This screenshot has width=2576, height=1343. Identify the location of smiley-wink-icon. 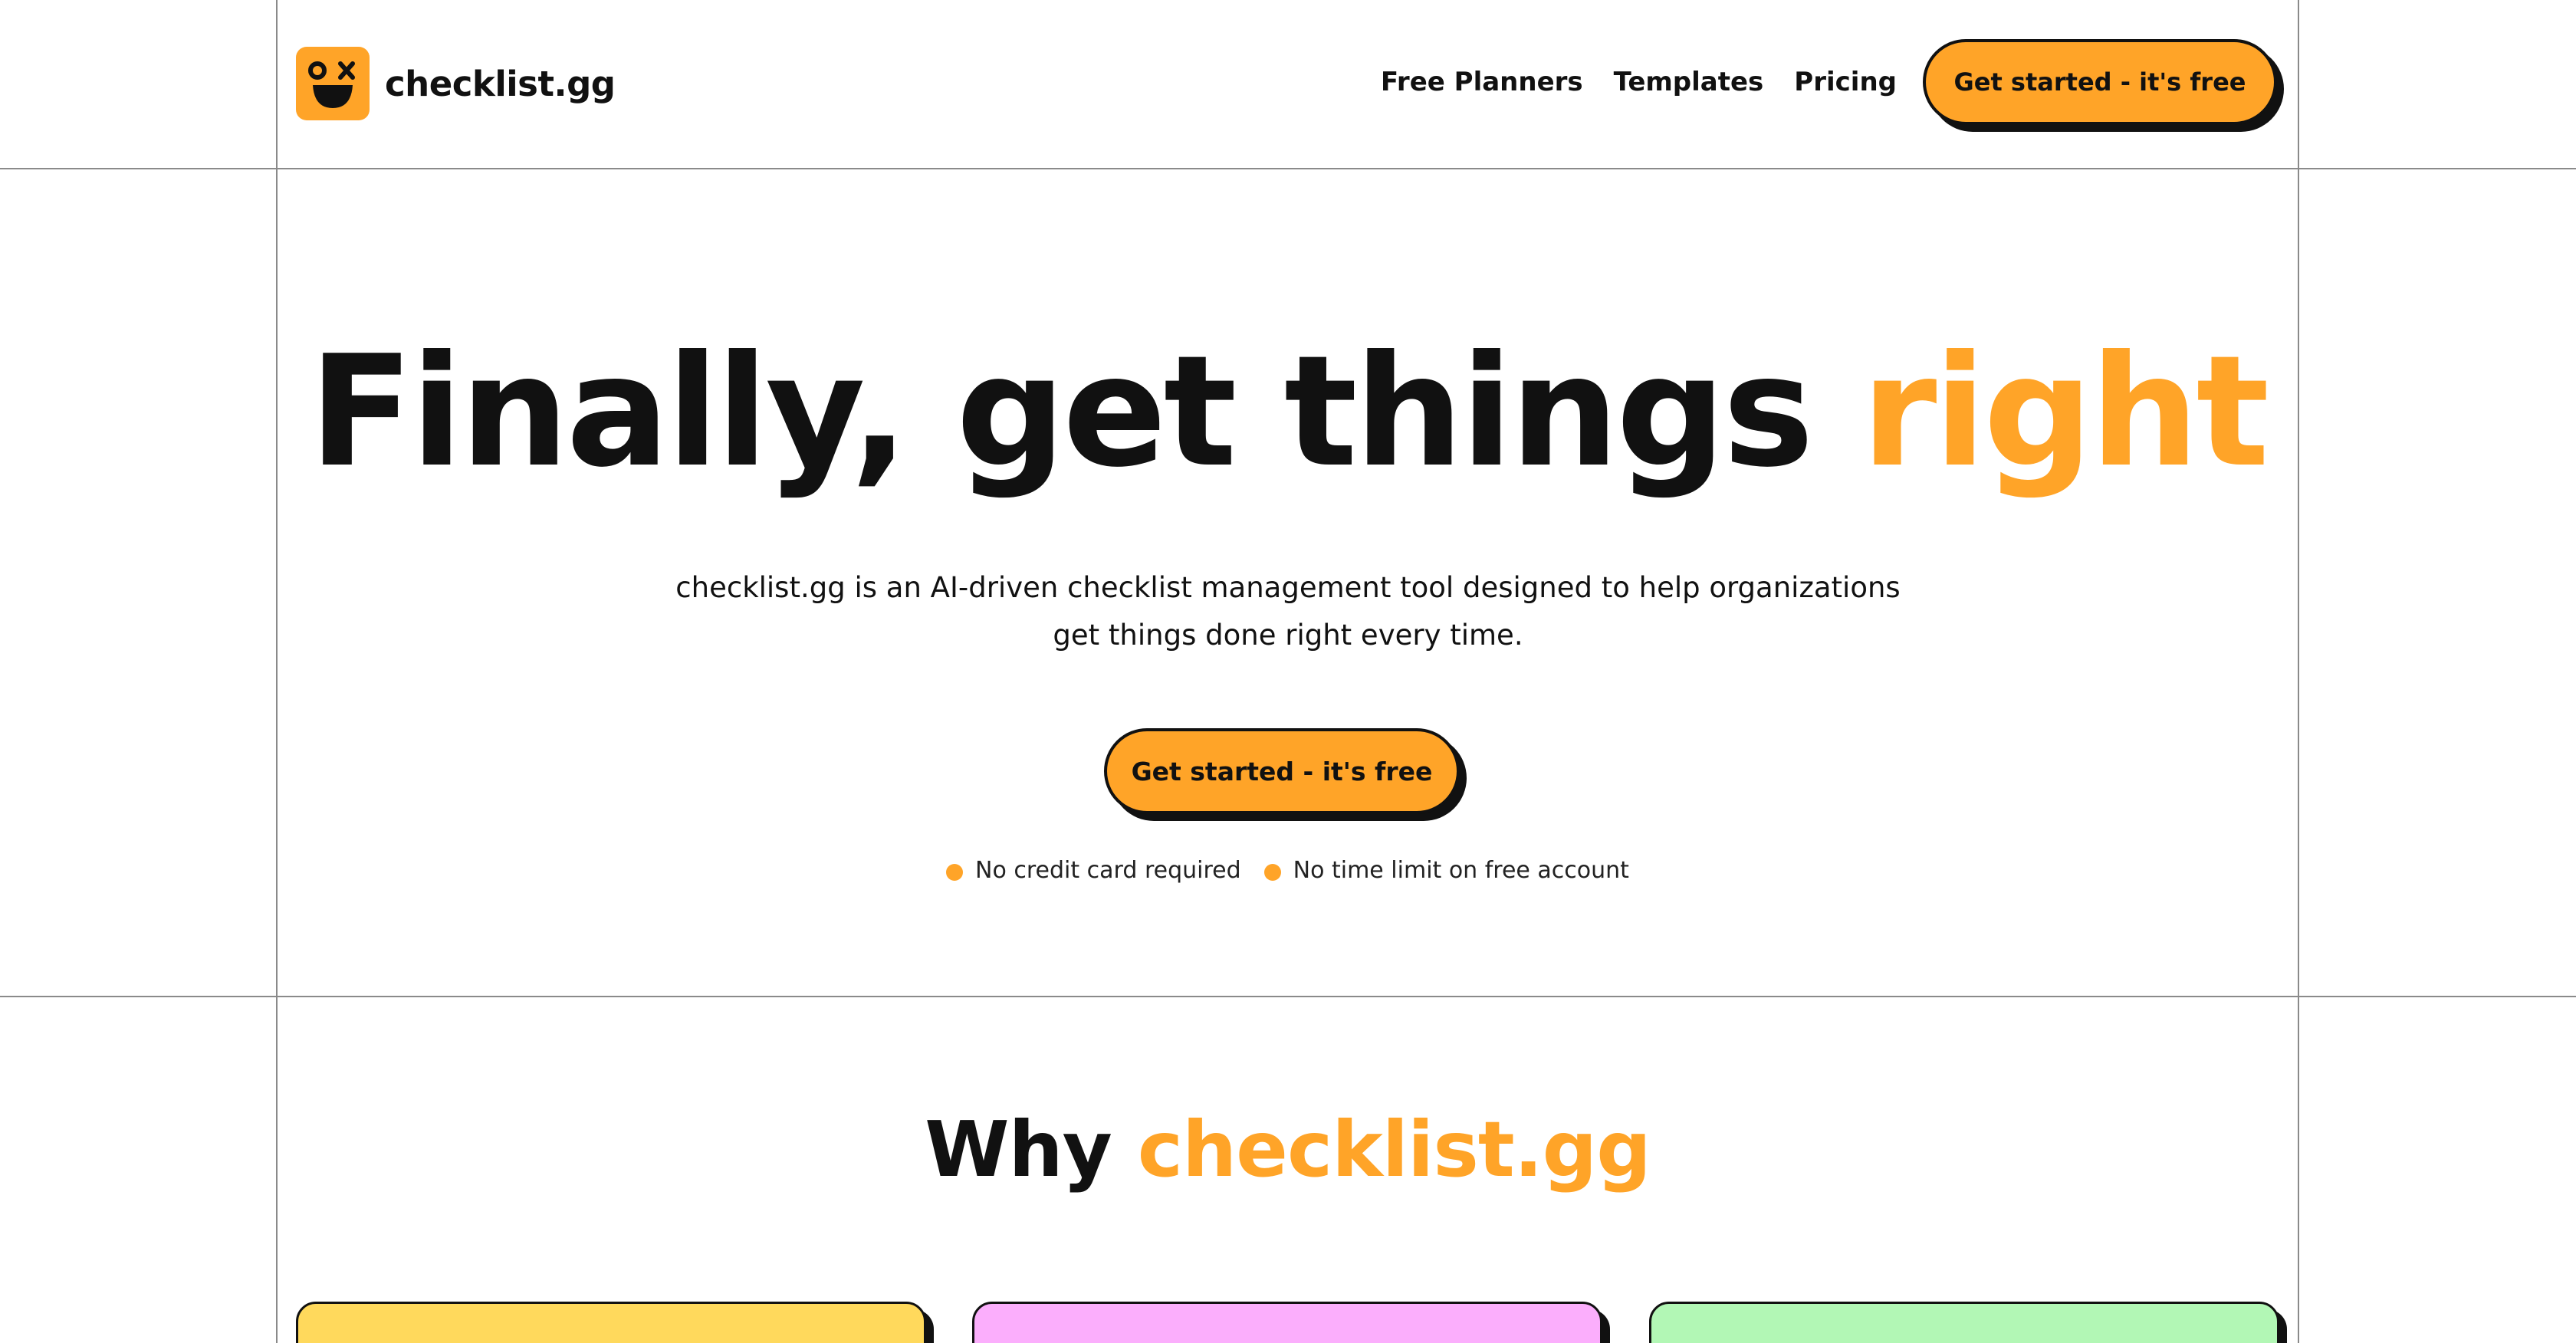
(333, 83).